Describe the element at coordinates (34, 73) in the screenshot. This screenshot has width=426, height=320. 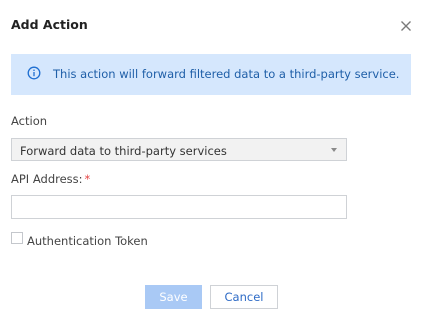
I see `info-circle-icon` at that location.